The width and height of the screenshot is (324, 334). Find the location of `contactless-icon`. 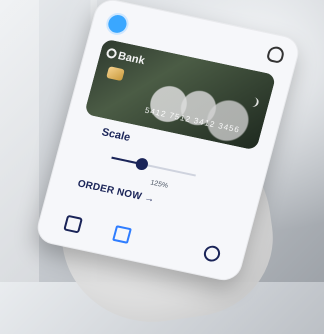

contactless-icon is located at coordinates (252, 101).